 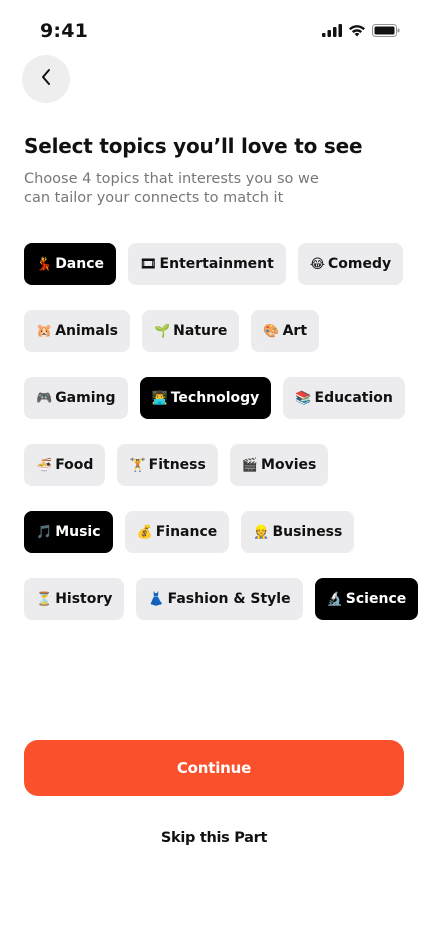 I want to click on topic-chip-nature: 🌱 Nature, so click(x=190, y=331).